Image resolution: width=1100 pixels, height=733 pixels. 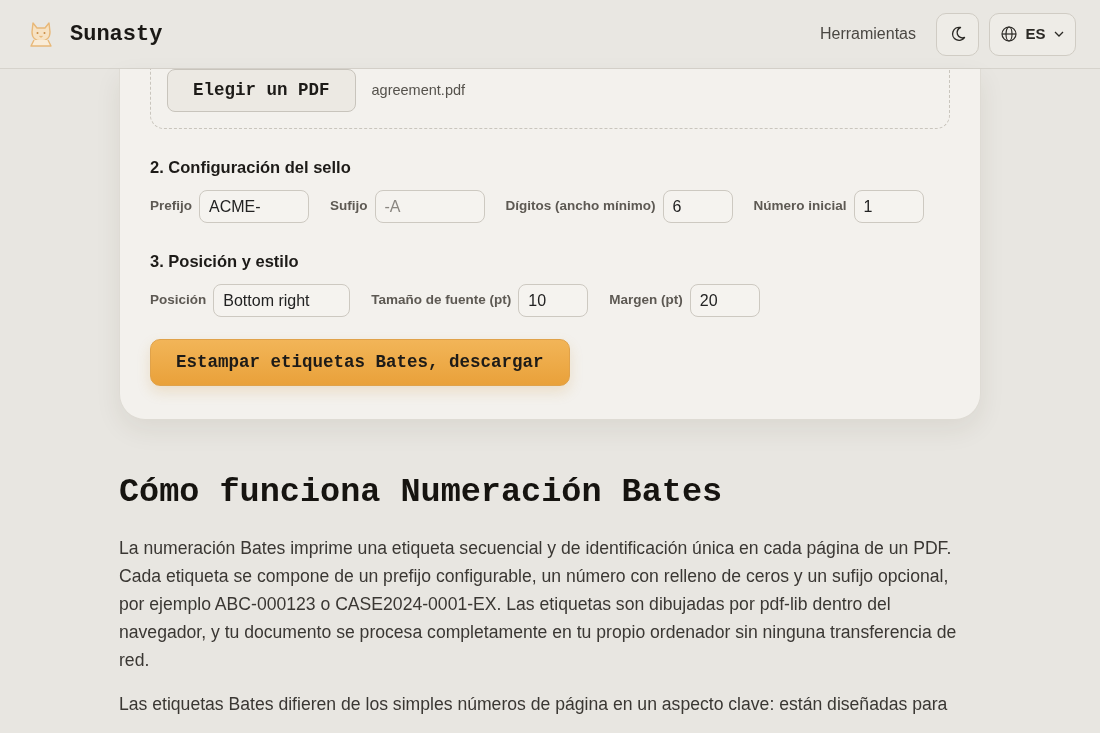 I want to click on theme-toggle-button, so click(x=957, y=34).